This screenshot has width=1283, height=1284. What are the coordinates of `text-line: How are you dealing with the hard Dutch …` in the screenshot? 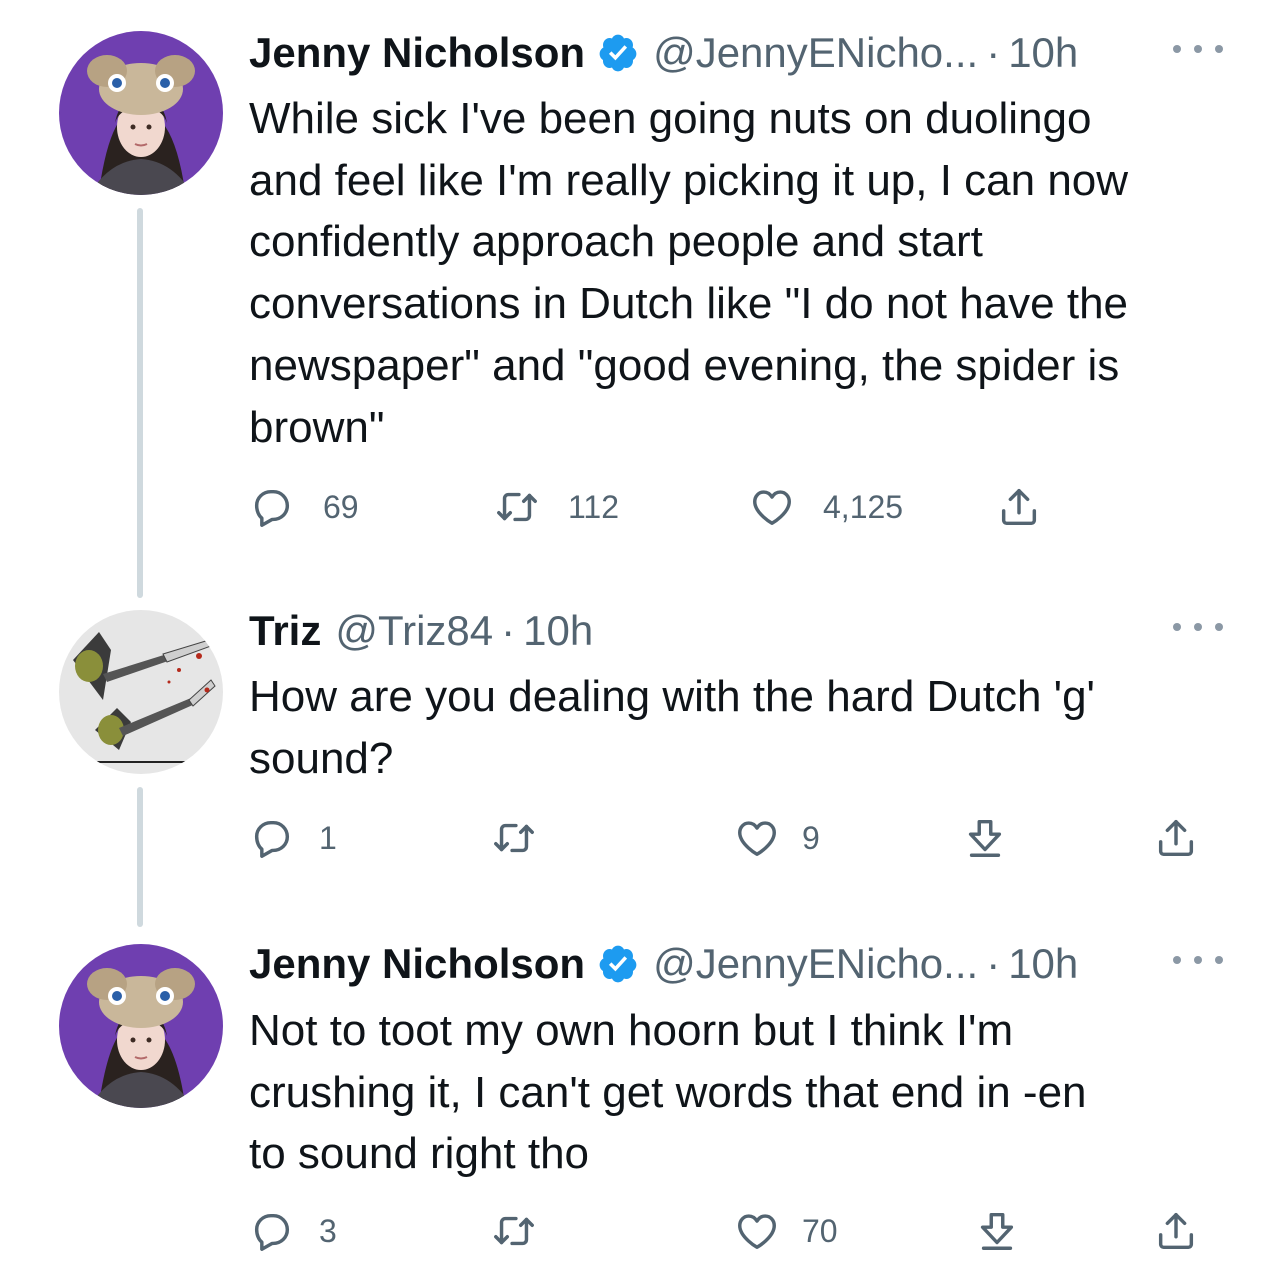 It's located at (672, 696).